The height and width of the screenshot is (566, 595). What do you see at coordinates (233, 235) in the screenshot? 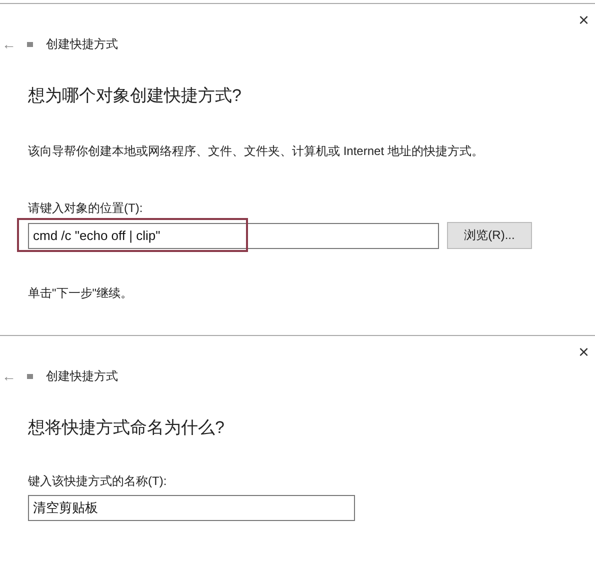
I see `location-field: cmd /c "echo off | clip"` at bounding box center [233, 235].